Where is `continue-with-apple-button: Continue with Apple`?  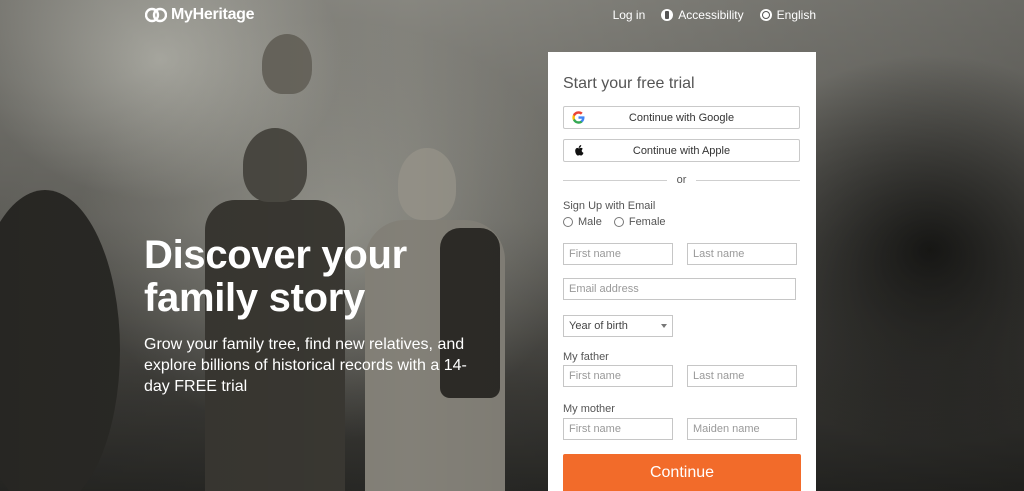 continue-with-apple-button: Continue with Apple is located at coordinates (681, 150).